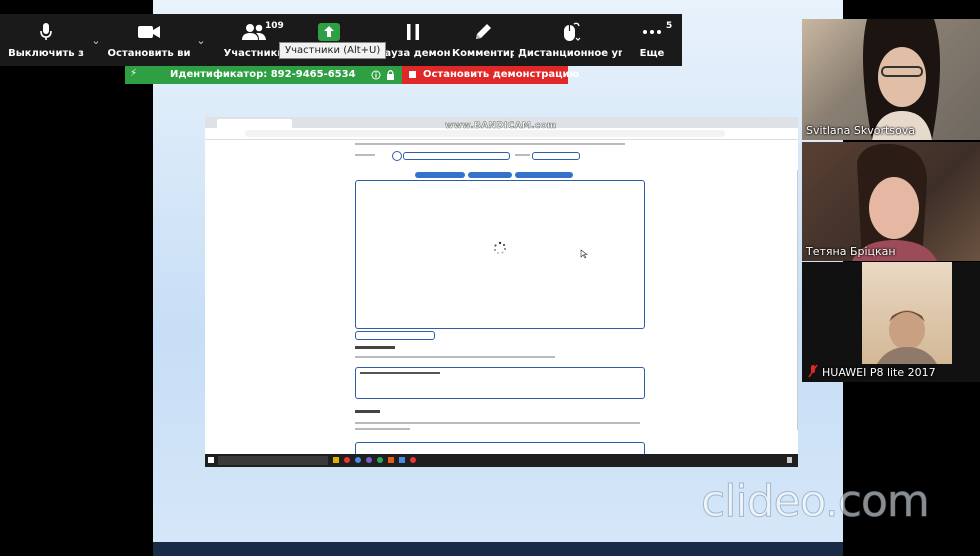  What do you see at coordinates (500, 383) in the screenshot?
I see `feedback-textarea` at bounding box center [500, 383].